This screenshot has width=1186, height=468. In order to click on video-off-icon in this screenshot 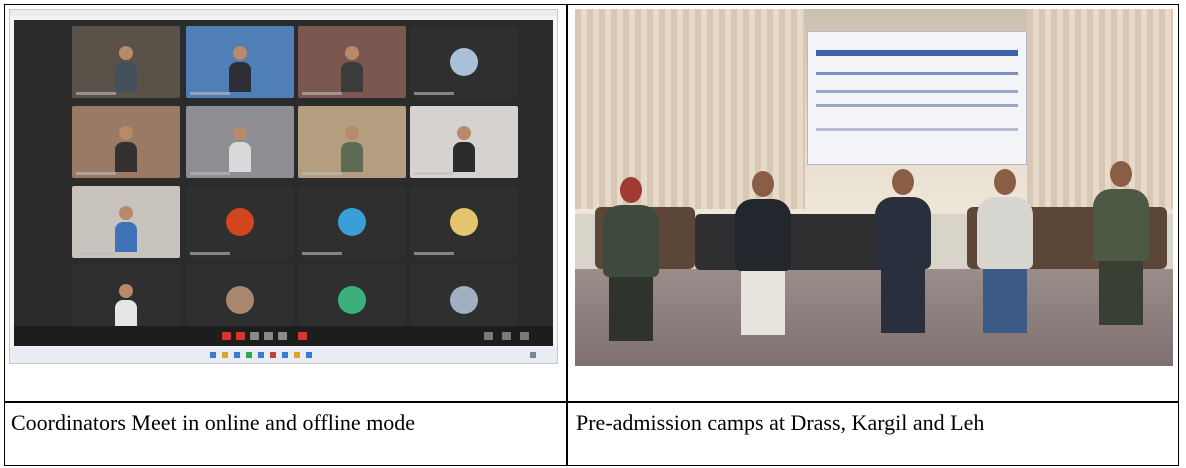, I will do `click(240, 336)`.